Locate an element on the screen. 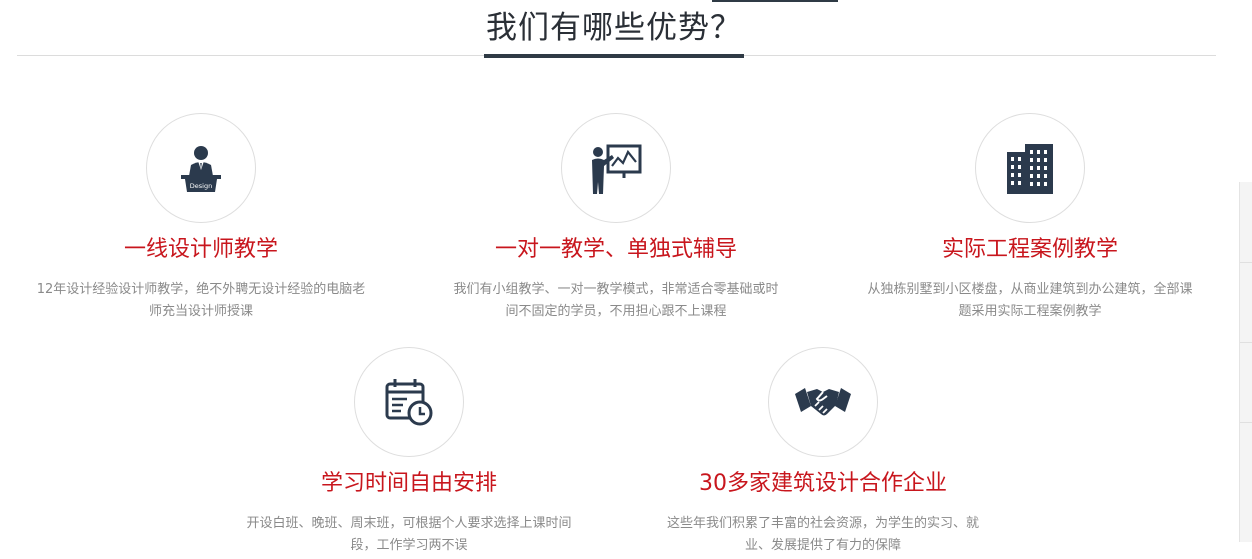  buildings-icon is located at coordinates (1030, 169).